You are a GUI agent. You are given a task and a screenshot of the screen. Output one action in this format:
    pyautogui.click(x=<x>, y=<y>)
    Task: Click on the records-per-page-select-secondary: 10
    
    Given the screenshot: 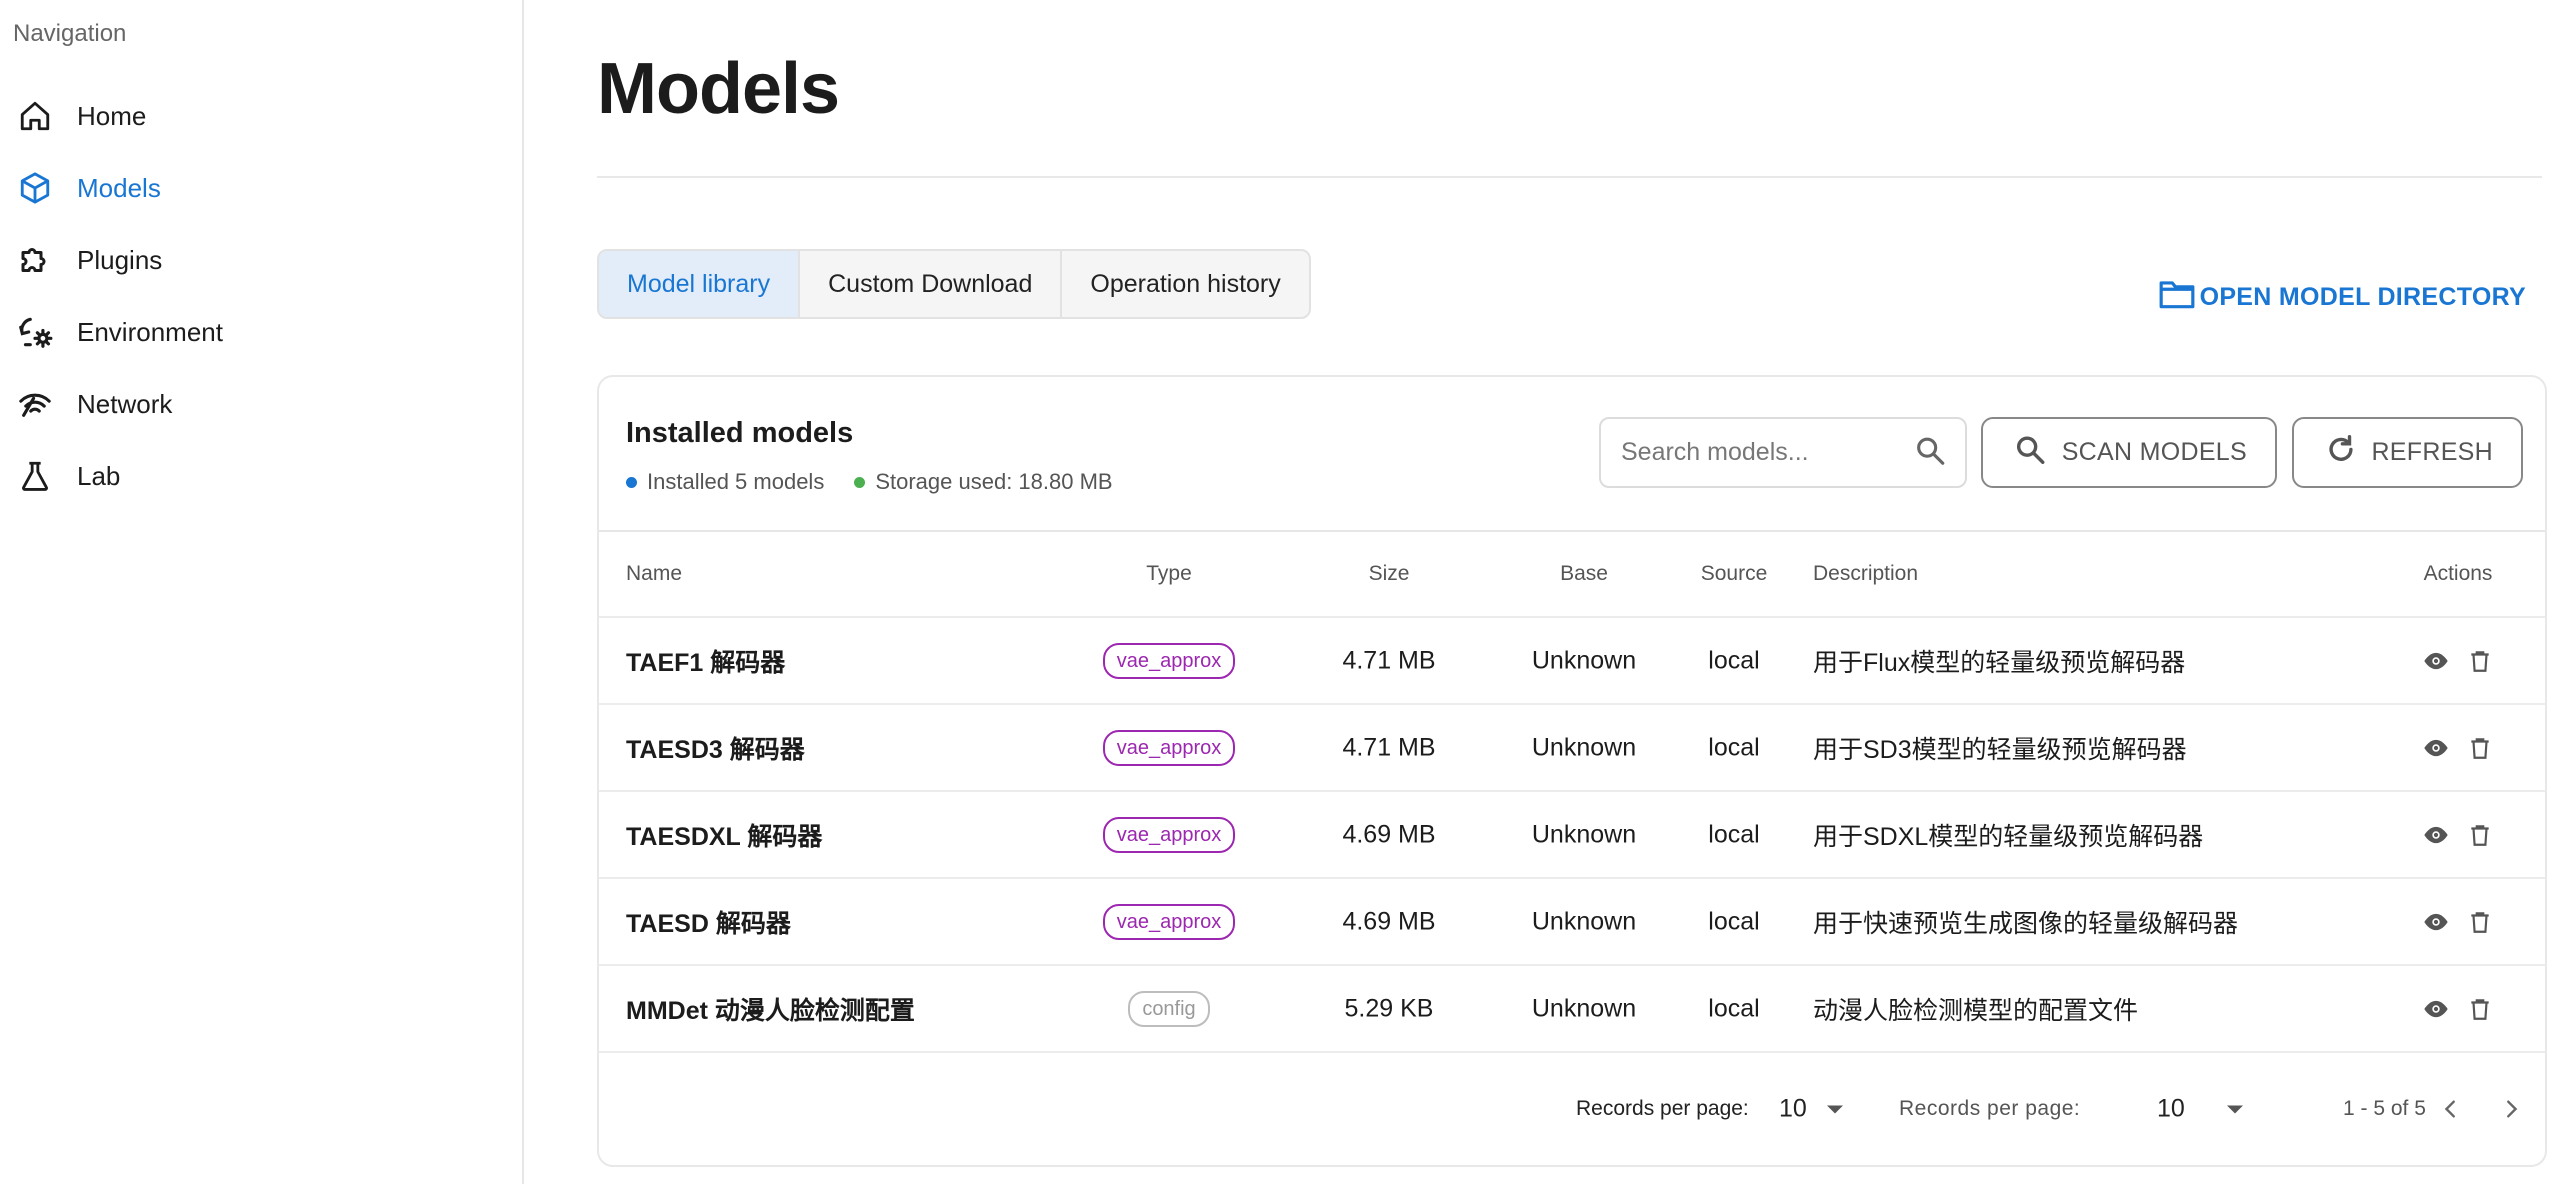 What is the action you would take?
    pyautogui.click(x=2200, y=1109)
    